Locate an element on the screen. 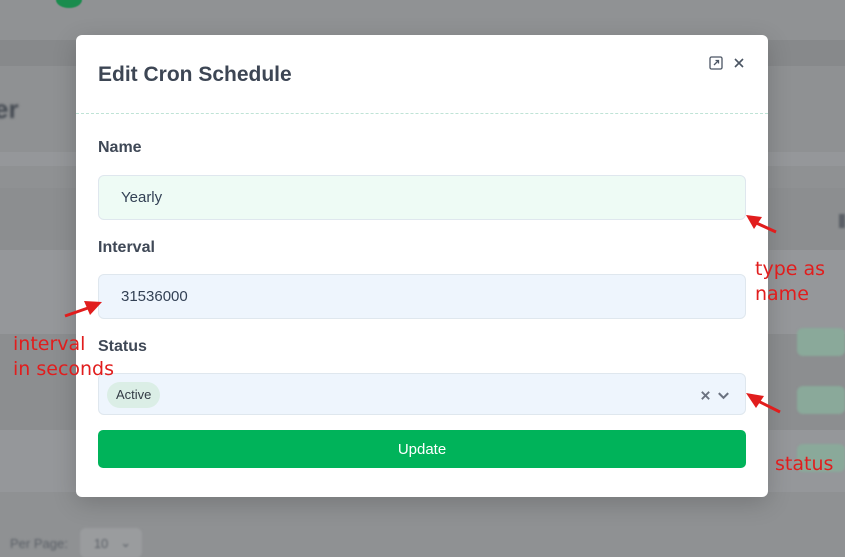 Image resolution: width=845 pixels, height=557 pixels. modal-header: Edit Cron Schedule is located at coordinates (422, 74).